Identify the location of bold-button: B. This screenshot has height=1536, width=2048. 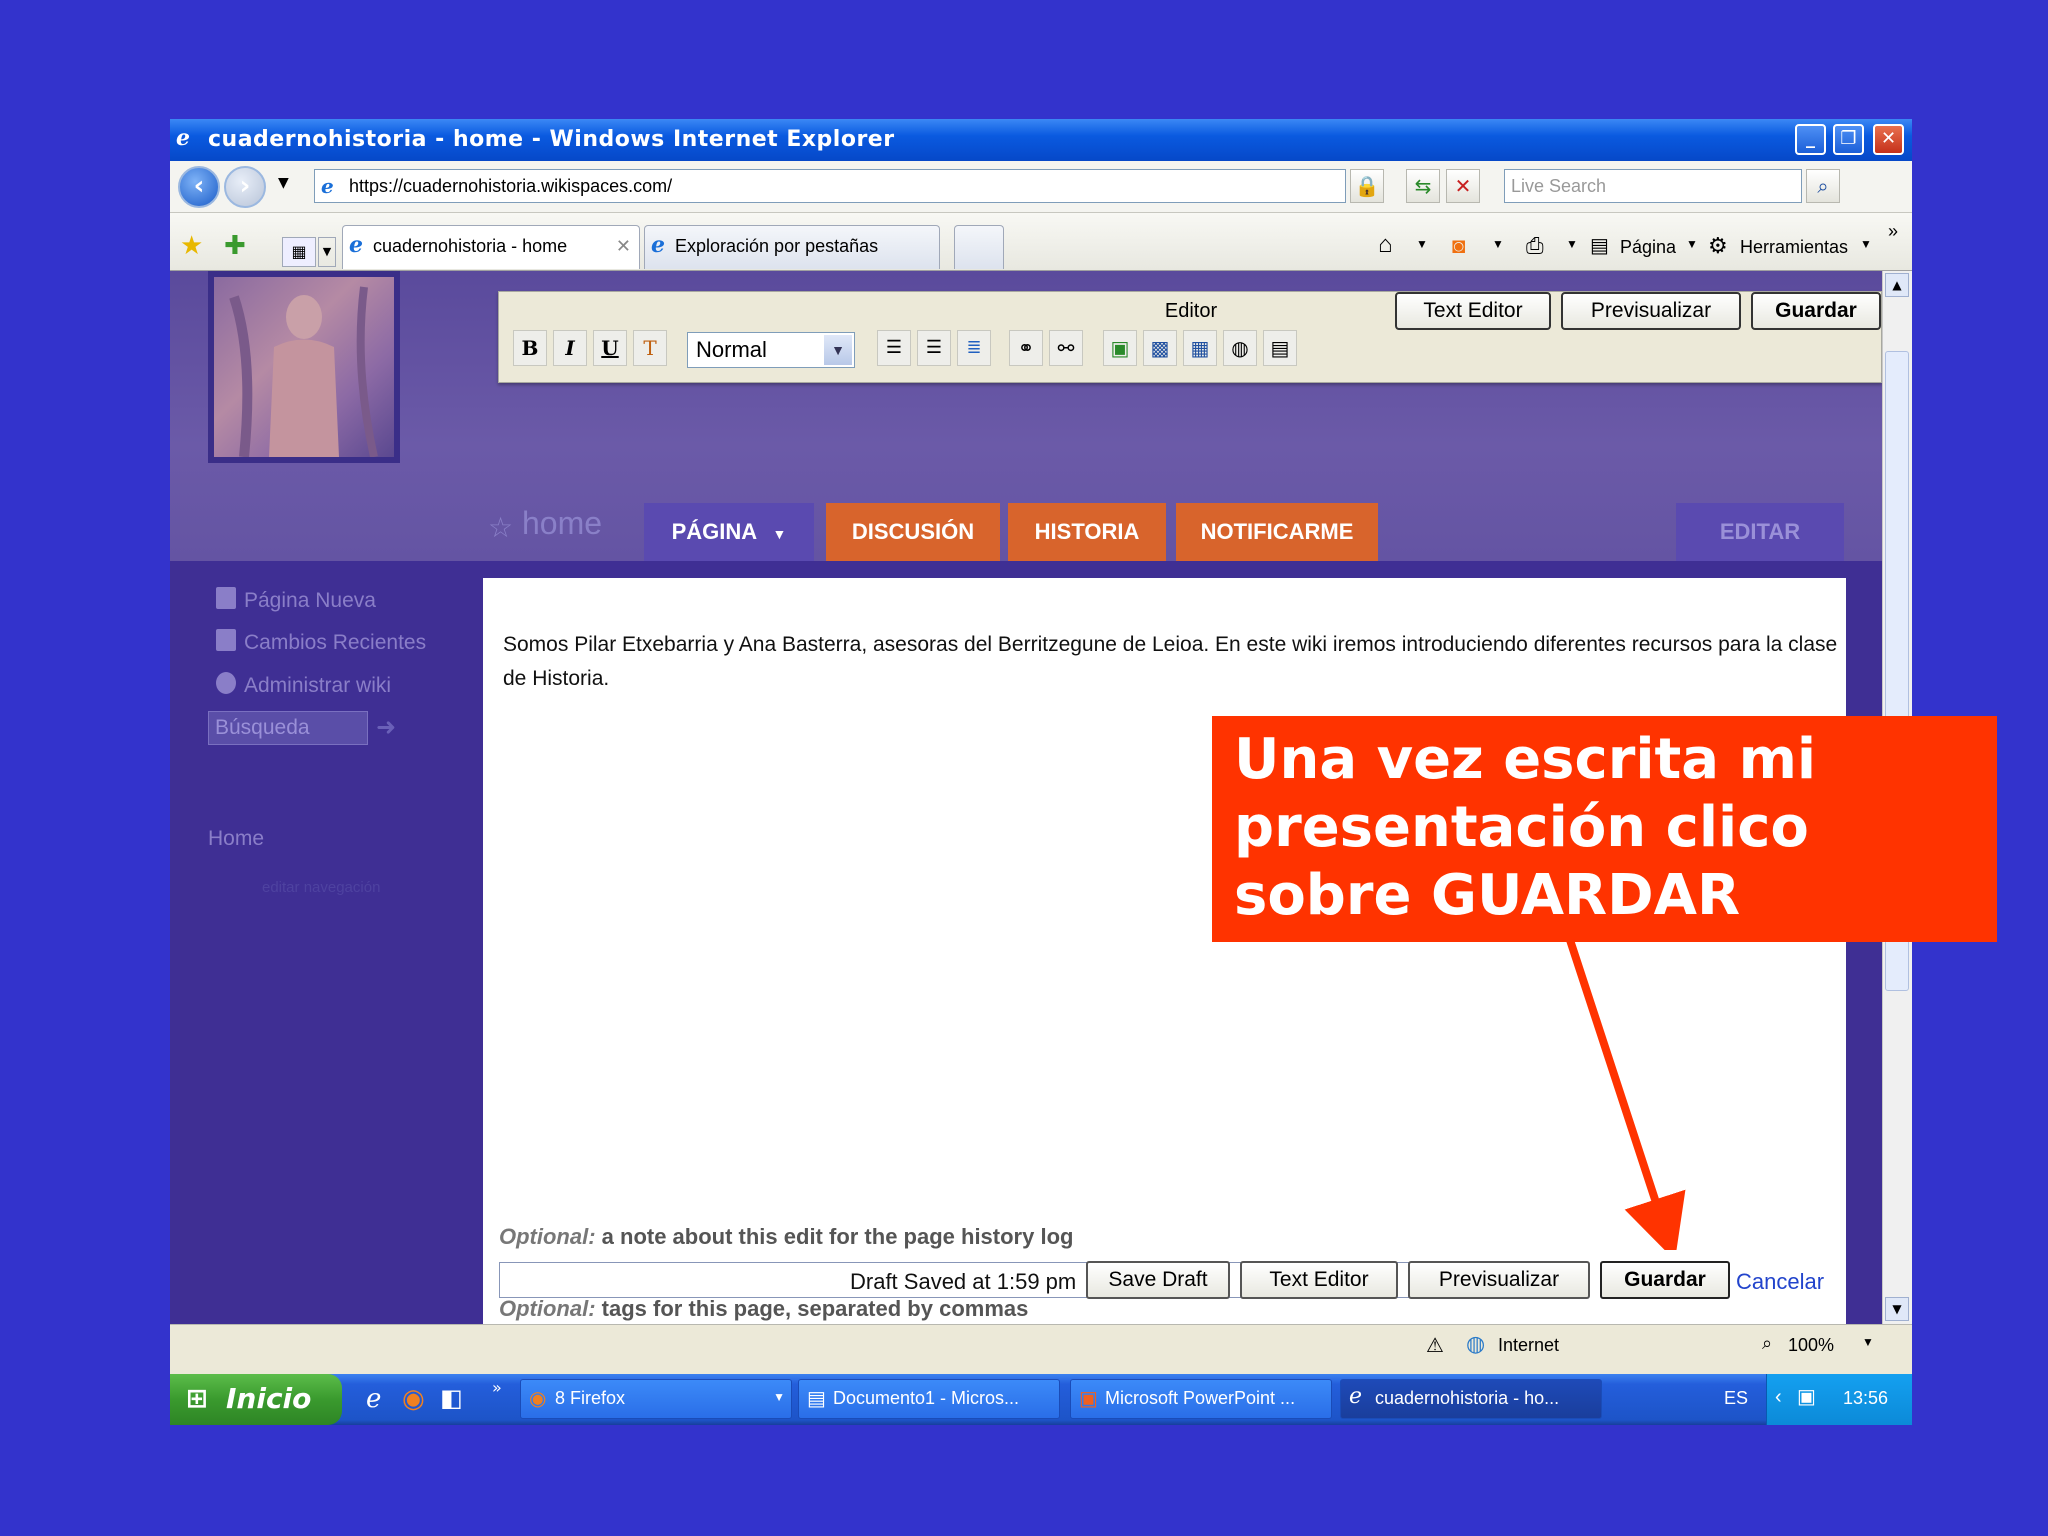
(530, 348).